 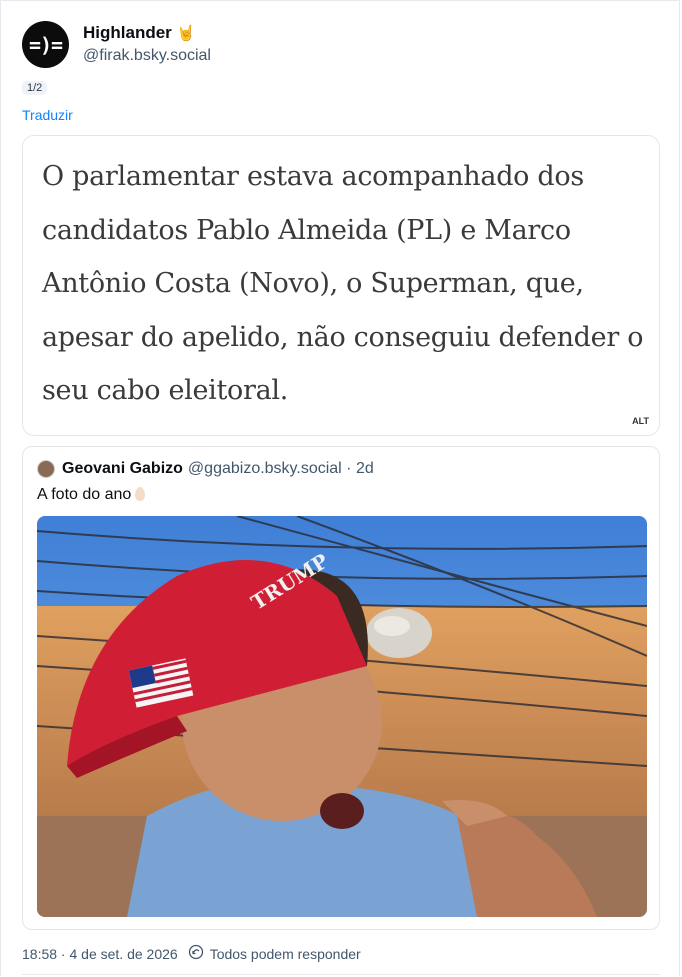 I want to click on author-names: Highlander 🤘 @firak.bsky.social, so click(x=147, y=44).